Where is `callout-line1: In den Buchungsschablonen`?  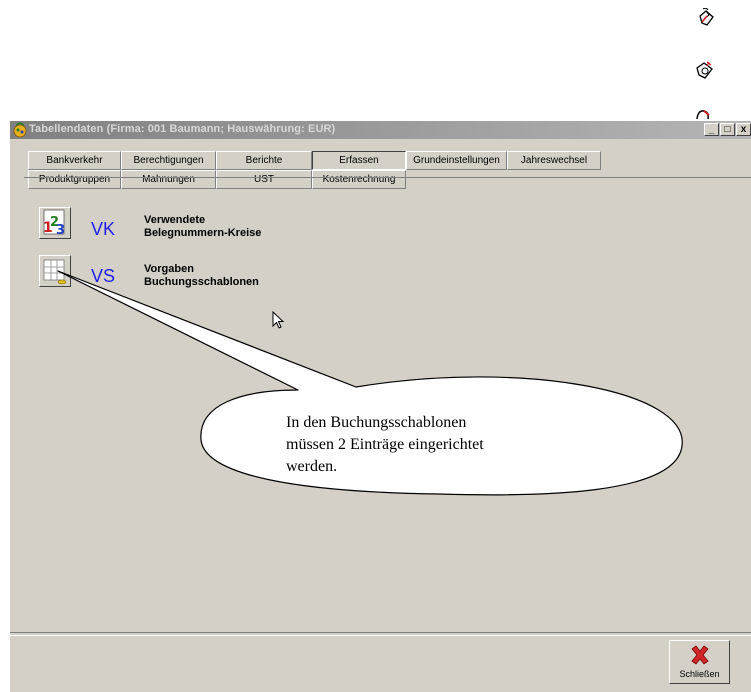
callout-line1: In den Buchungsschablonen is located at coordinates (376, 422).